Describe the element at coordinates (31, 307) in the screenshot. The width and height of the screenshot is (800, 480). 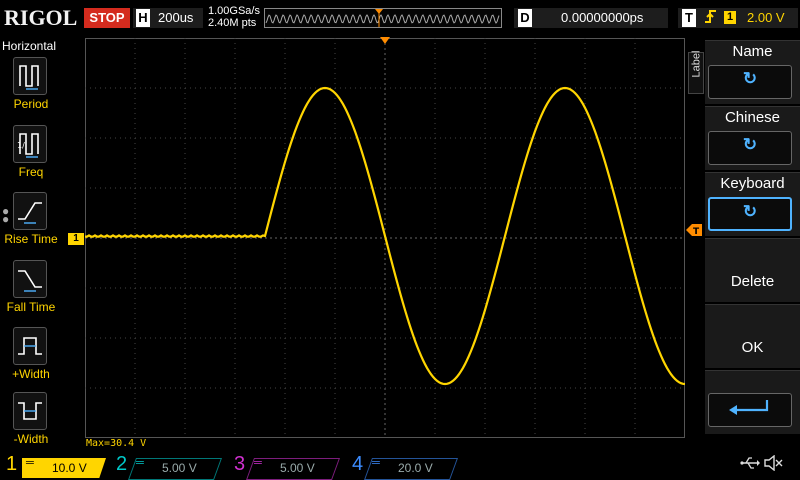
I see `menu-item-label: Fall Time` at that location.